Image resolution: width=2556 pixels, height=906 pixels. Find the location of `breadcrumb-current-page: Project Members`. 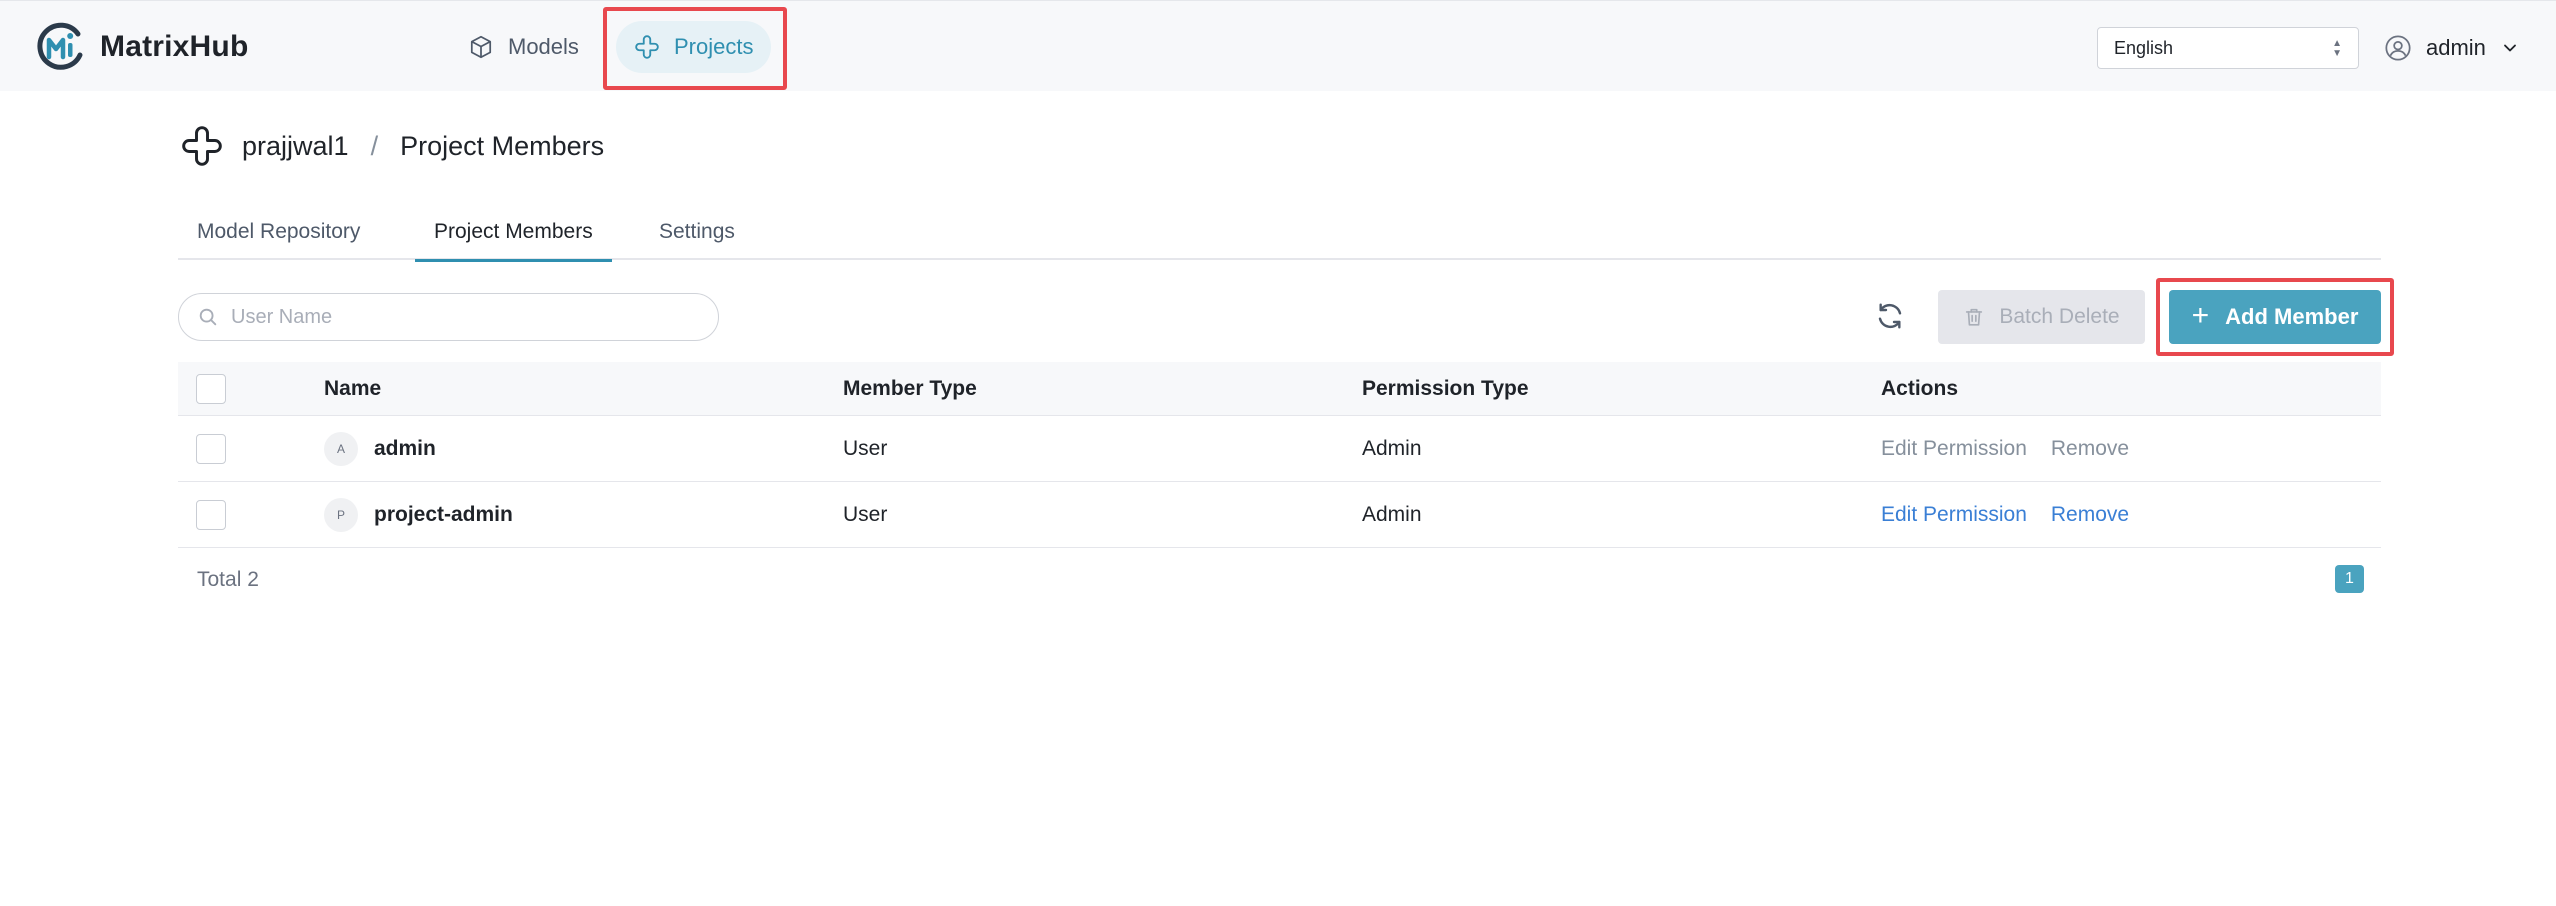

breadcrumb-current-page: Project Members is located at coordinates (502, 145).